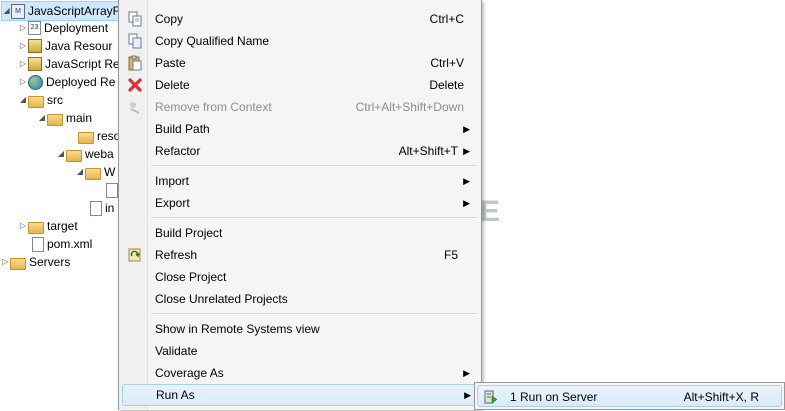 This screenshot has height=411, width=785. What do you see at coordinates (301, 395) in the screenshot?
I see `menu-item-run-as: Run As ▶` at bounding box center [301, 395].